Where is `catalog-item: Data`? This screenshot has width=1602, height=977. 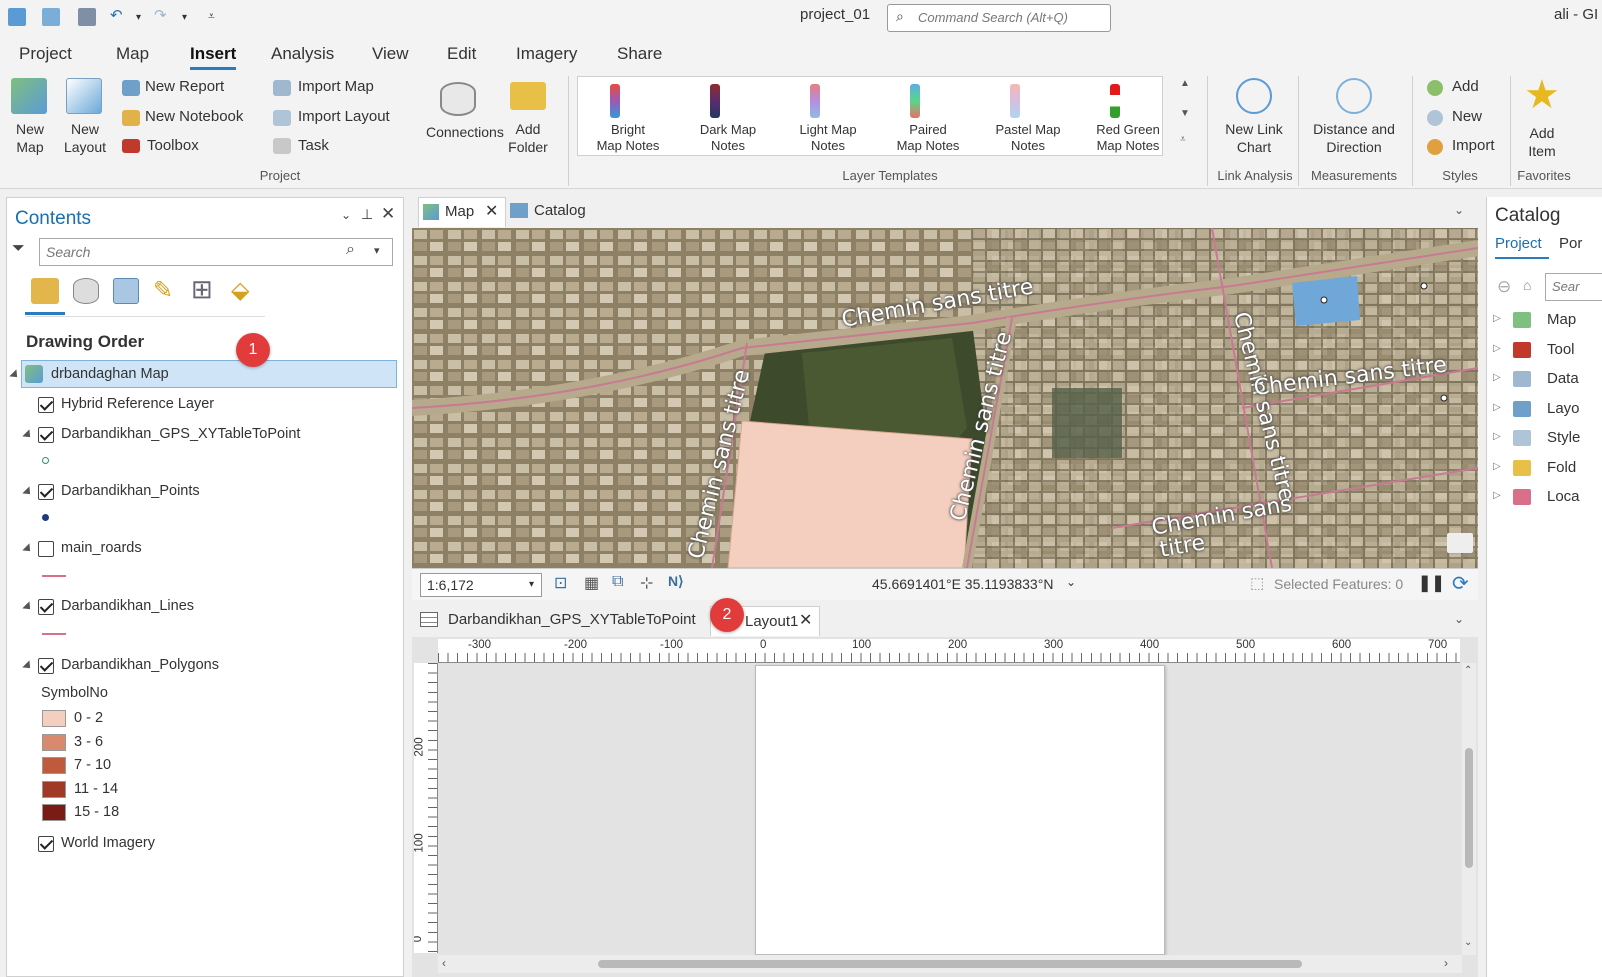 catalog-item: Data is located at coordinates (1563, 378).